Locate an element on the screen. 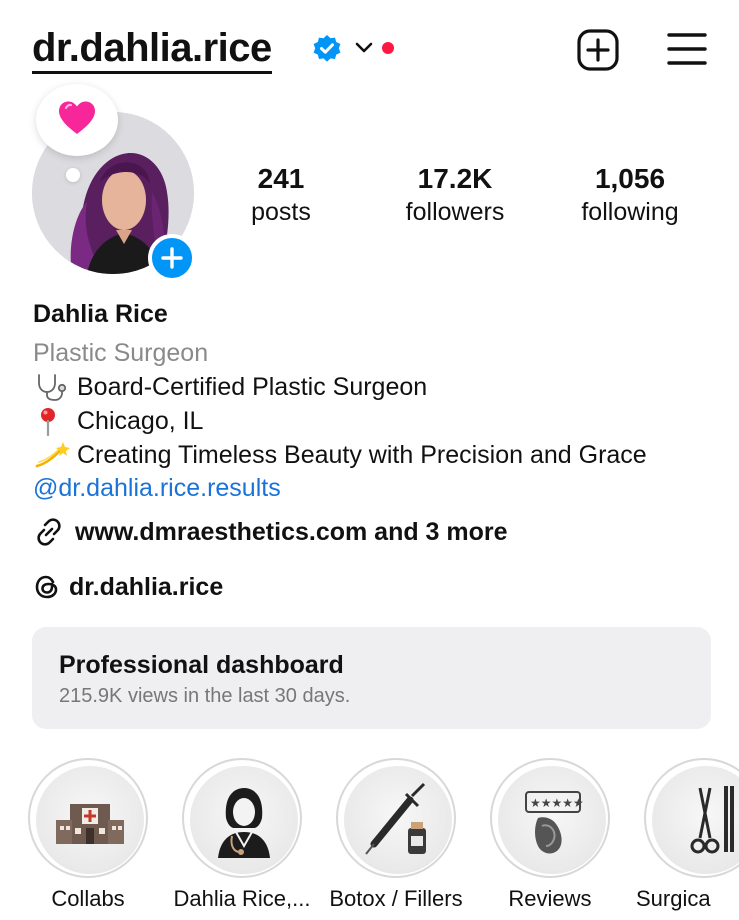 This screenshot has width=739, height=920. hamburger-menu-icon is located at coordinates (687, 49).